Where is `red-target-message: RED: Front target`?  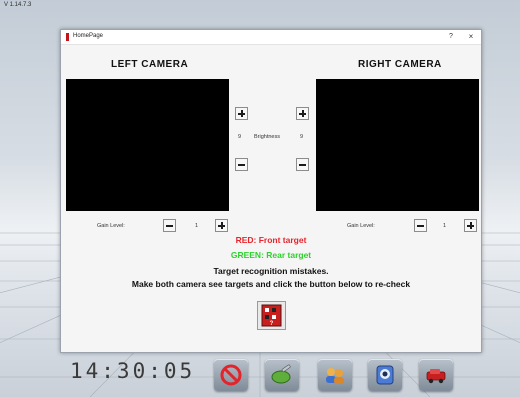
red-target-message: RED: Front target is located at coordinates (271, 240).